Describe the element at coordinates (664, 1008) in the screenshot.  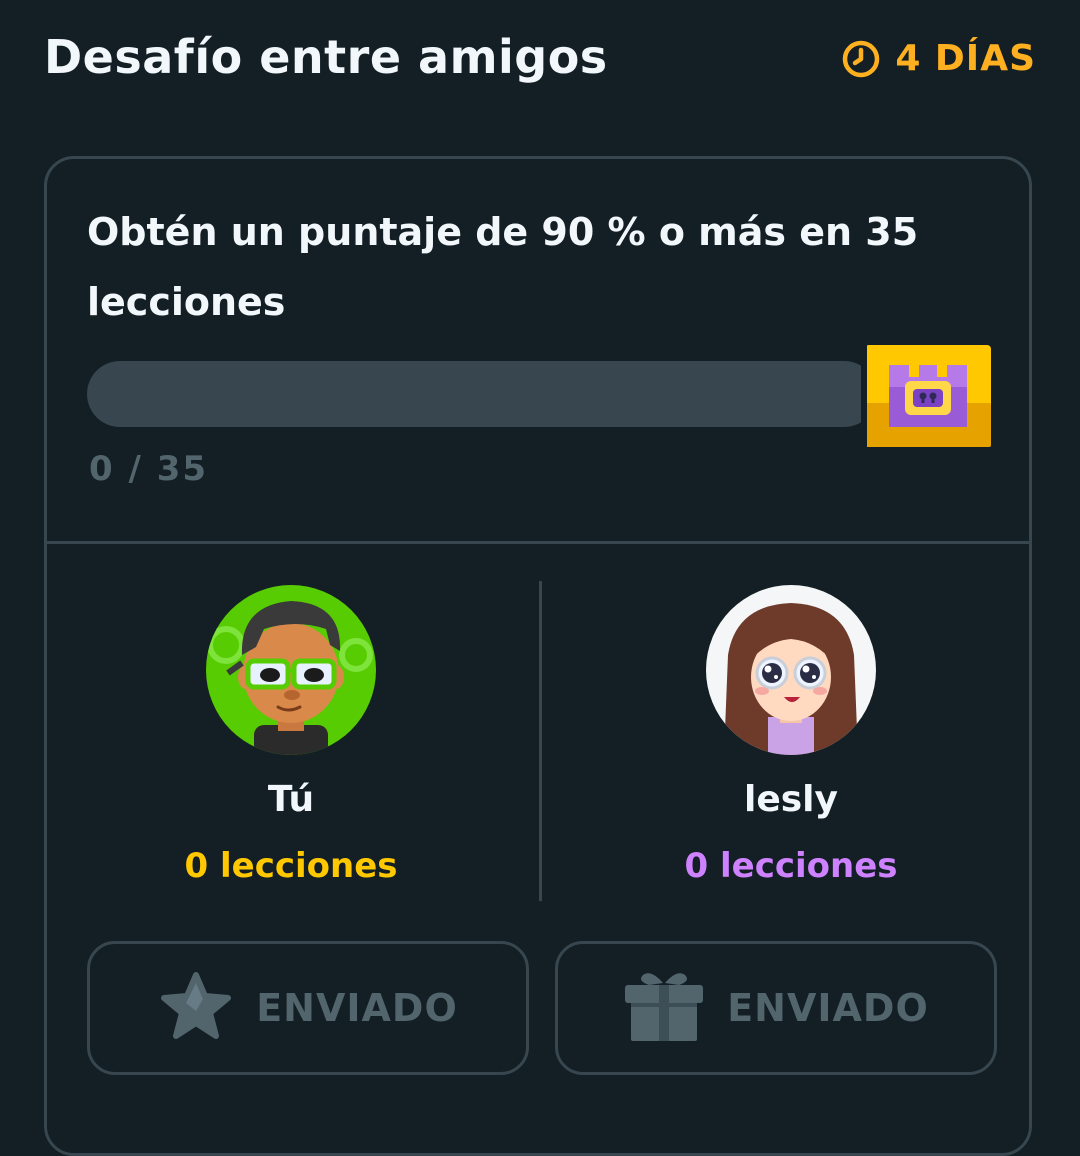
I see `gift-icon` at that location.